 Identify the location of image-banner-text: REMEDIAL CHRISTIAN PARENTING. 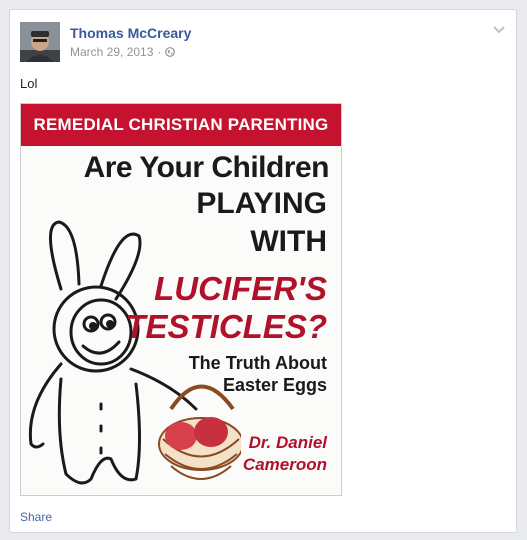
(181, 124).